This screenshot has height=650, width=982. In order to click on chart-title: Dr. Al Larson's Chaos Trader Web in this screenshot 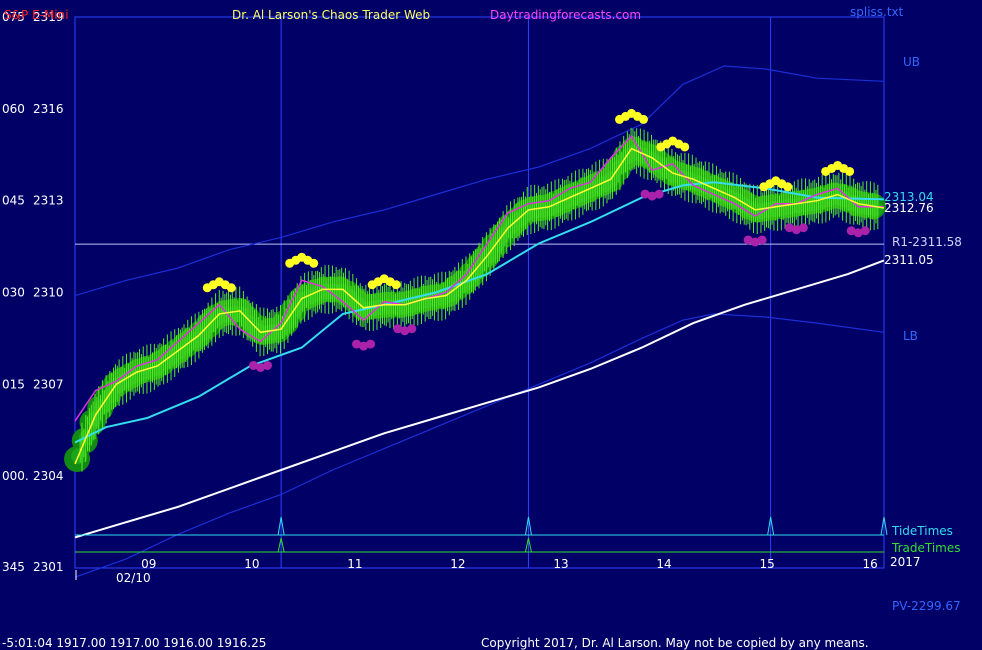, I will do `click(331, 15)`.